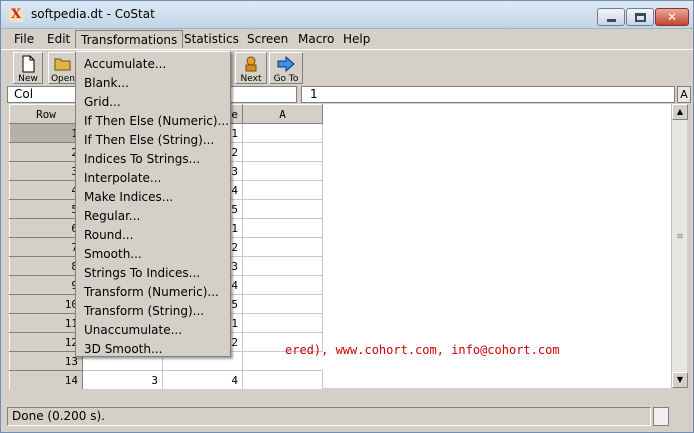 This screenshot has width=694, height=433. I want to click on close-icon: ✕, so click(672, 17).